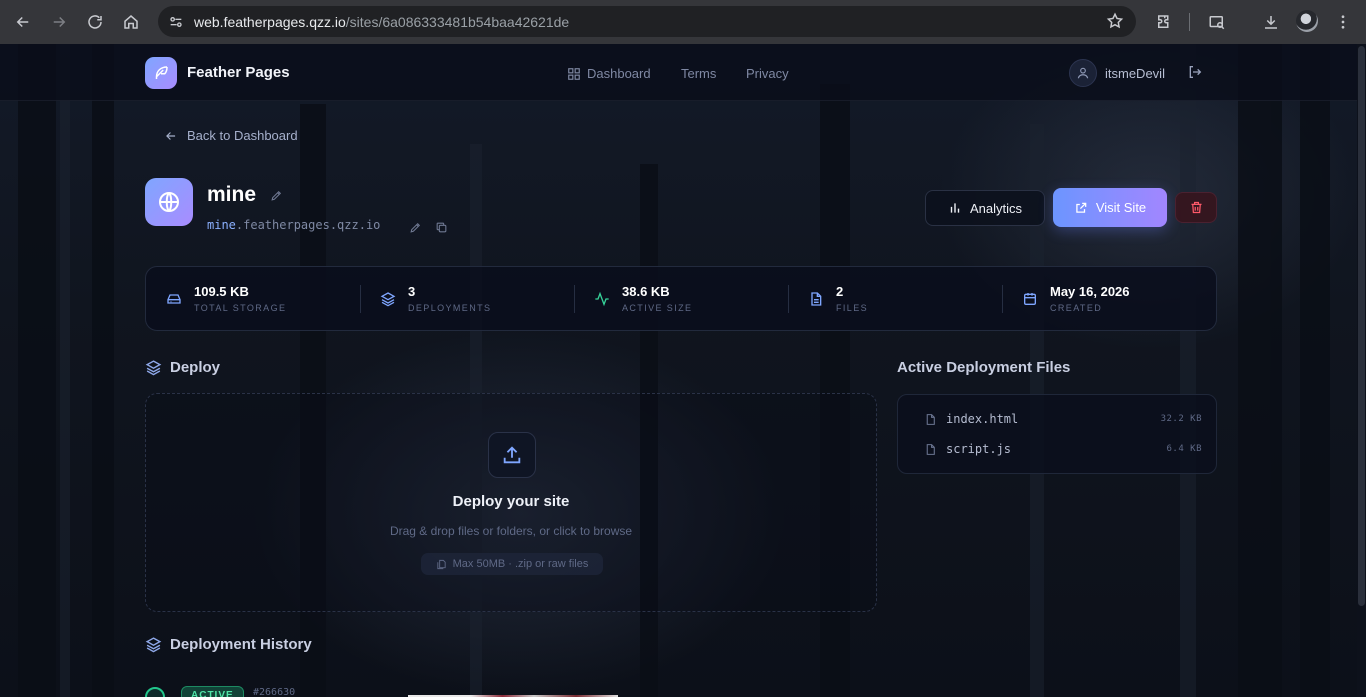  Describe the element at coordinates (996, 208) in the screenshot. I see `analytics-label: Analytics` at that location.